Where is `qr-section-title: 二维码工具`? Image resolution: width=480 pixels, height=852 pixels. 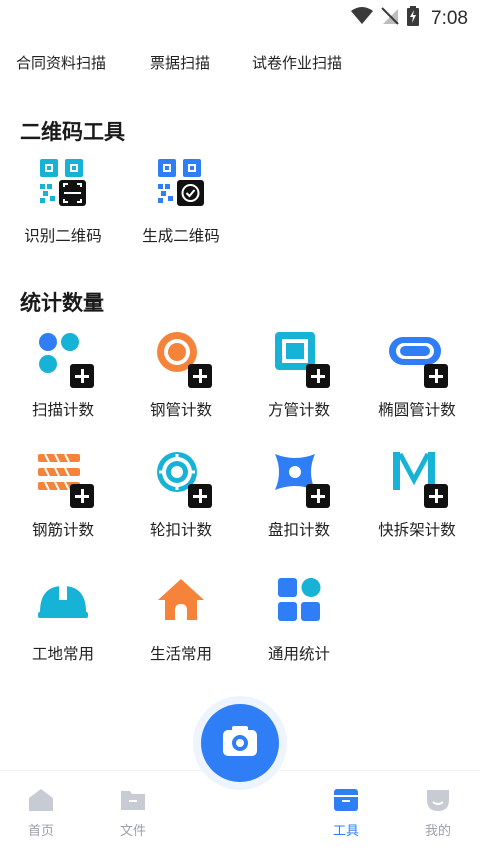 qr-section-title: 二维码工具 is located at coordinates (72, 132).